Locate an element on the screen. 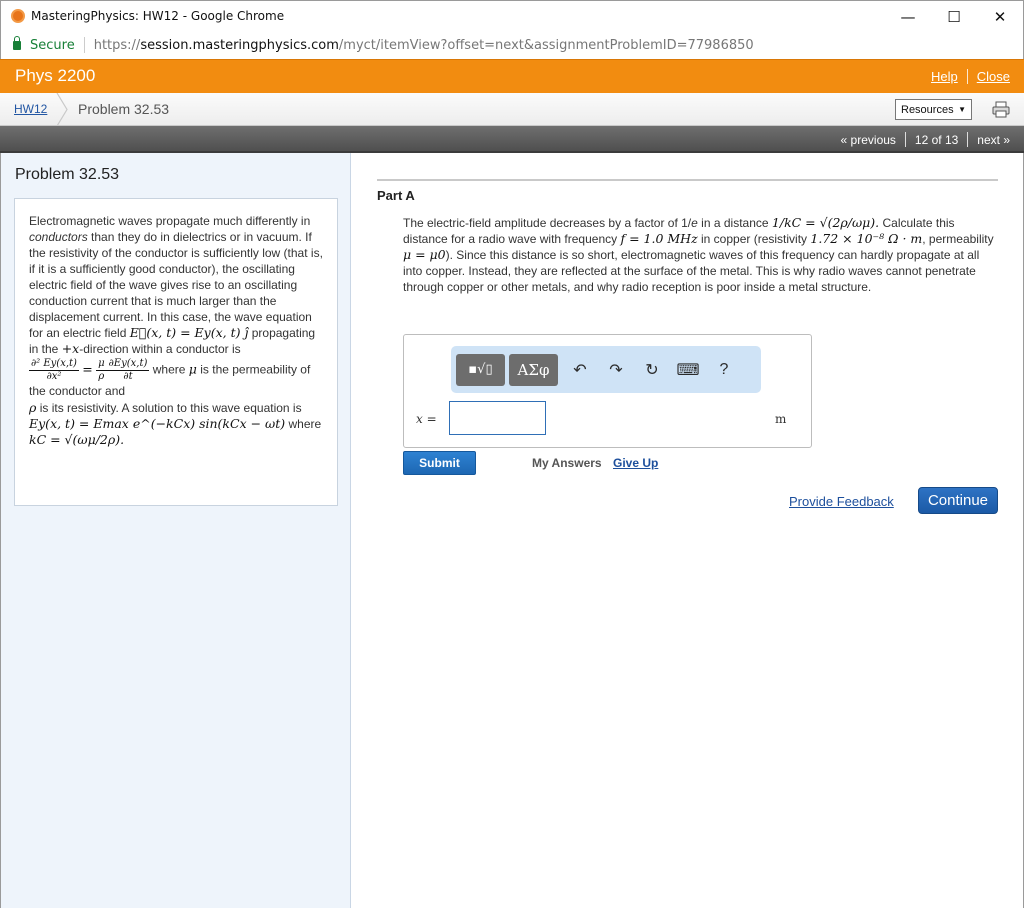 The width and height of the screenshot is (1024, 908). give-up-link: Give Up is located at coordinates (635, 463).